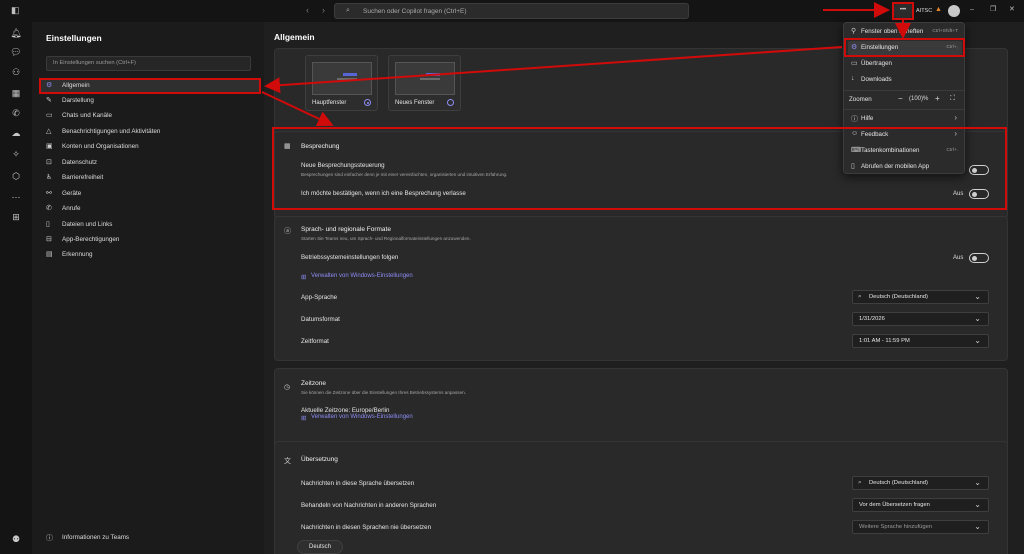 This screenshot has width=1024, height=554. Describe the element at coordinates (553, 70) in the screenshot. I see `arrow-to-allgemein` at that location.